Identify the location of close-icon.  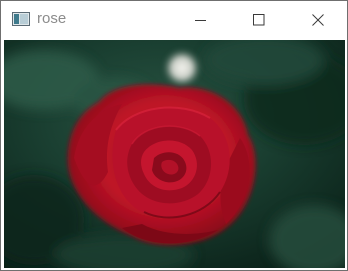
(318, 20).